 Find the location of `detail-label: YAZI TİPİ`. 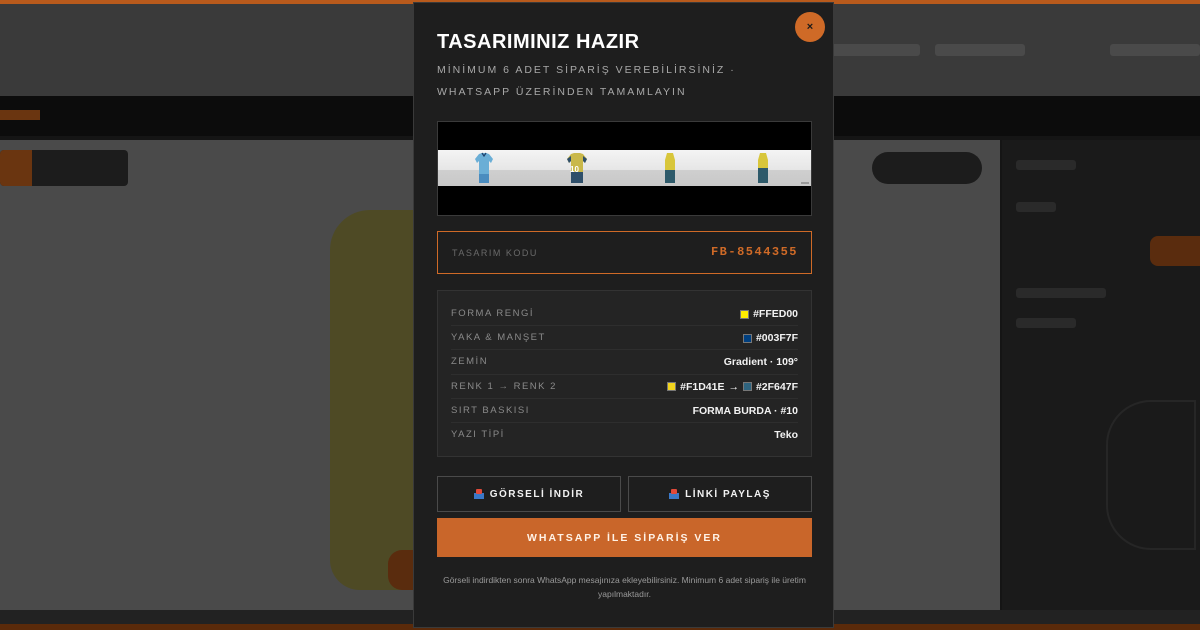

detail-label: YAZI TİPİ is located at coordinates (478, 434).